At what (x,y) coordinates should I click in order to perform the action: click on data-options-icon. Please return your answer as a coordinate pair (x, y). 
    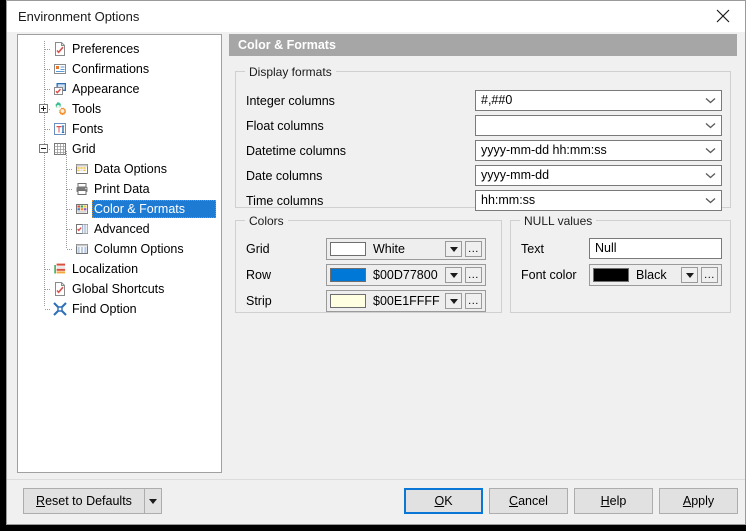
    Looking at the image, I should click on (82, 169).